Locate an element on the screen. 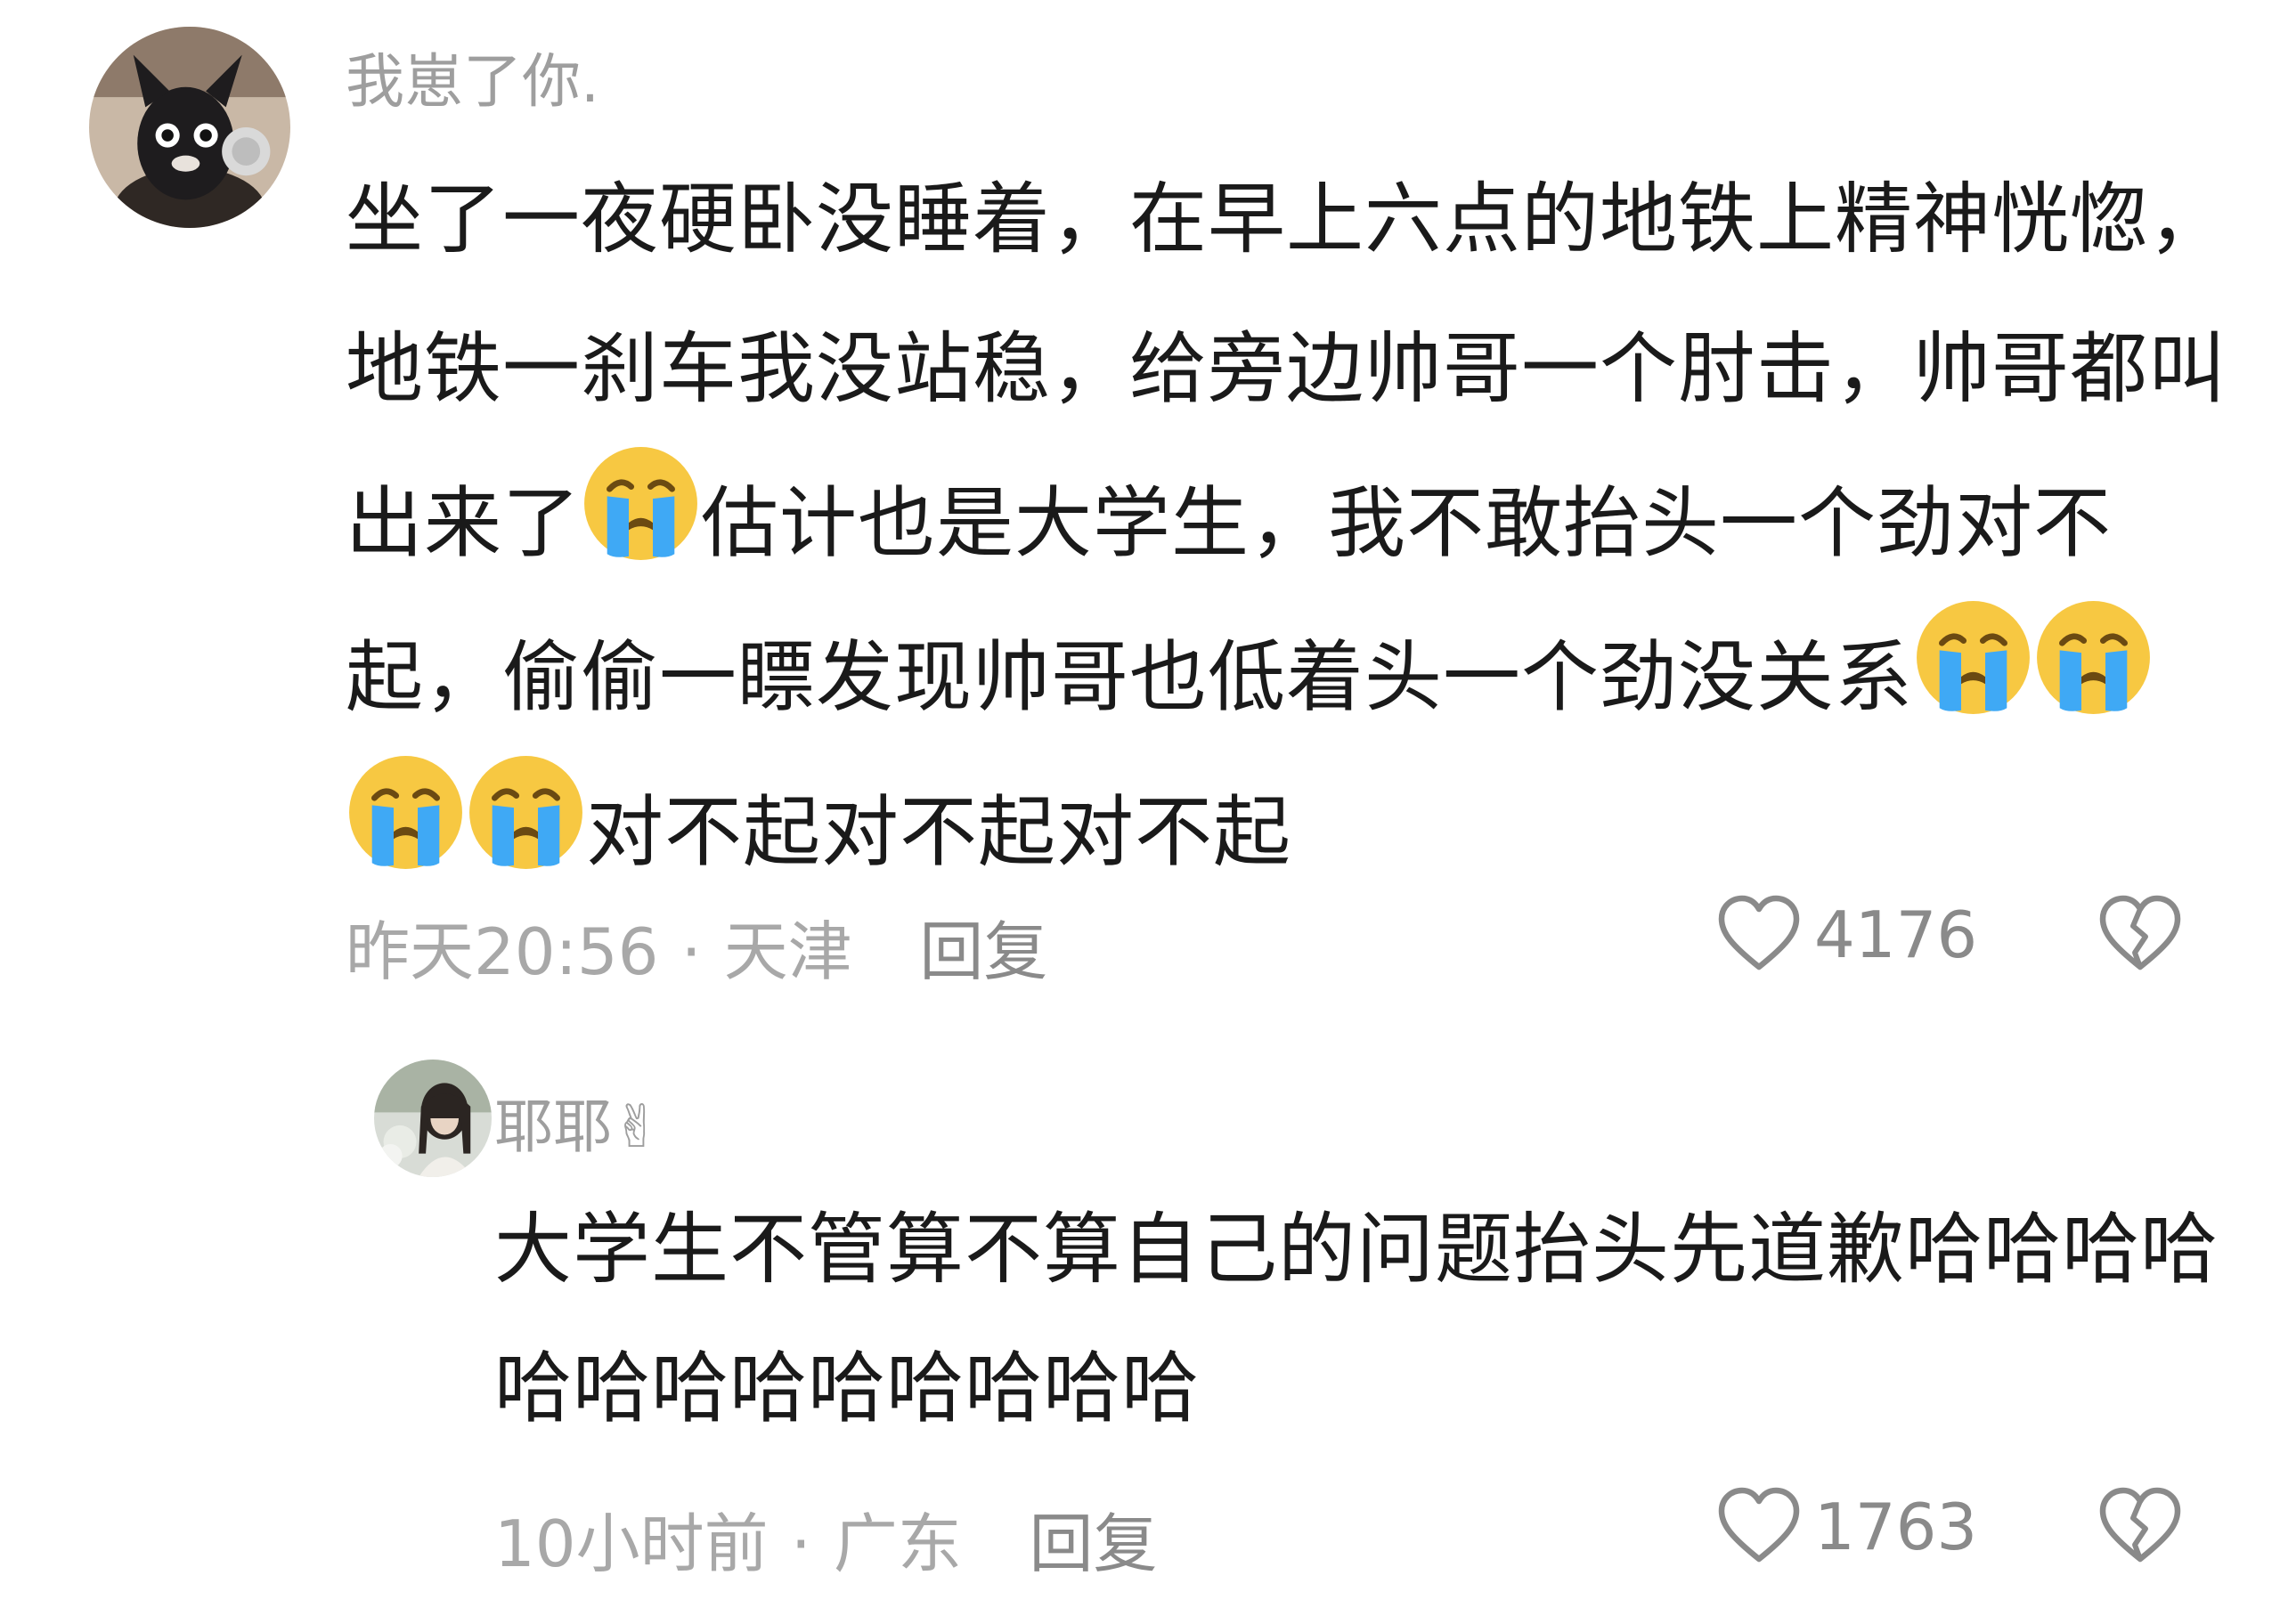 This screenshot has width=2280, height=1624. reply-username: 耶耶✌ is located at coordinates (577, 1122).